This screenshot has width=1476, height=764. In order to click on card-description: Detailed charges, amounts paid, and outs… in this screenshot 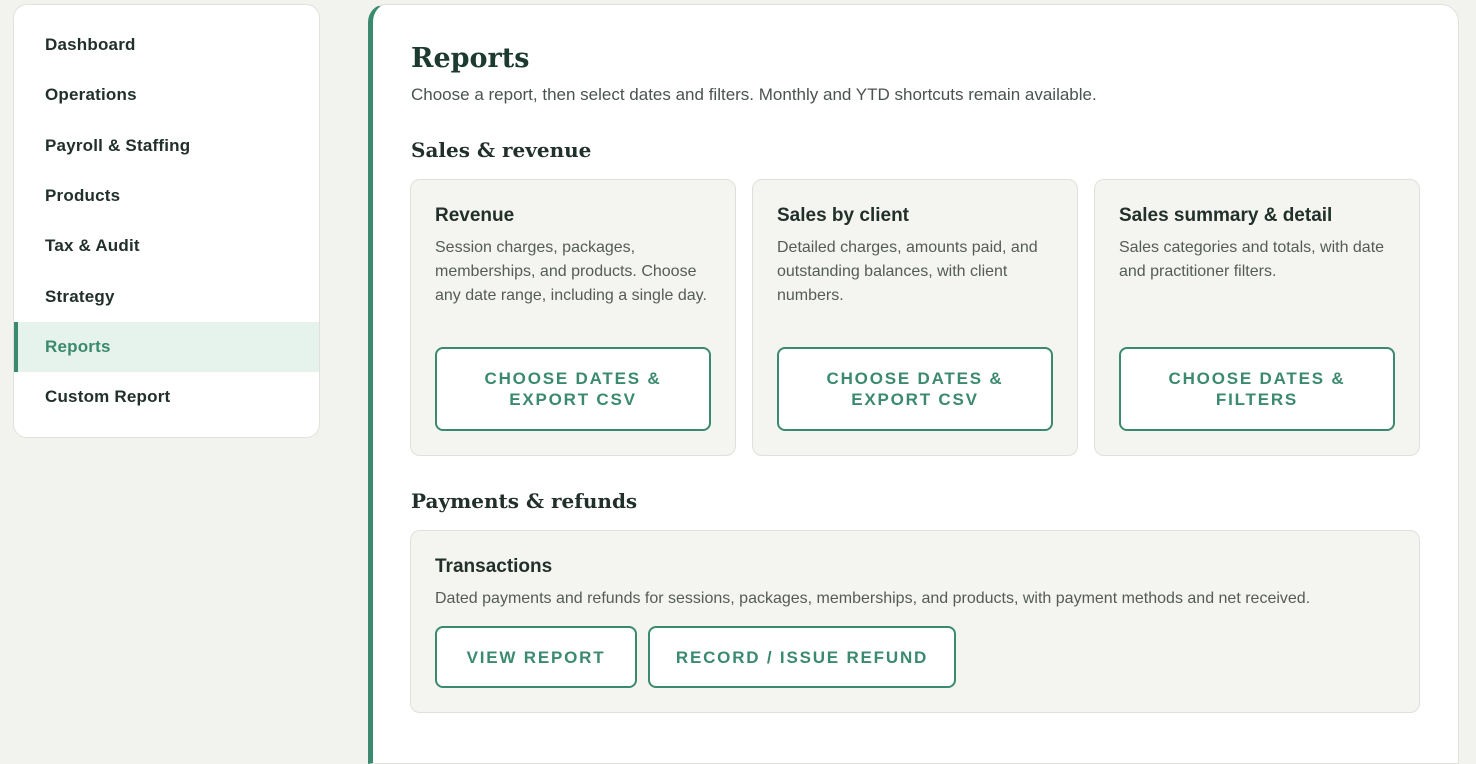, I will do `click(907, 271)`.